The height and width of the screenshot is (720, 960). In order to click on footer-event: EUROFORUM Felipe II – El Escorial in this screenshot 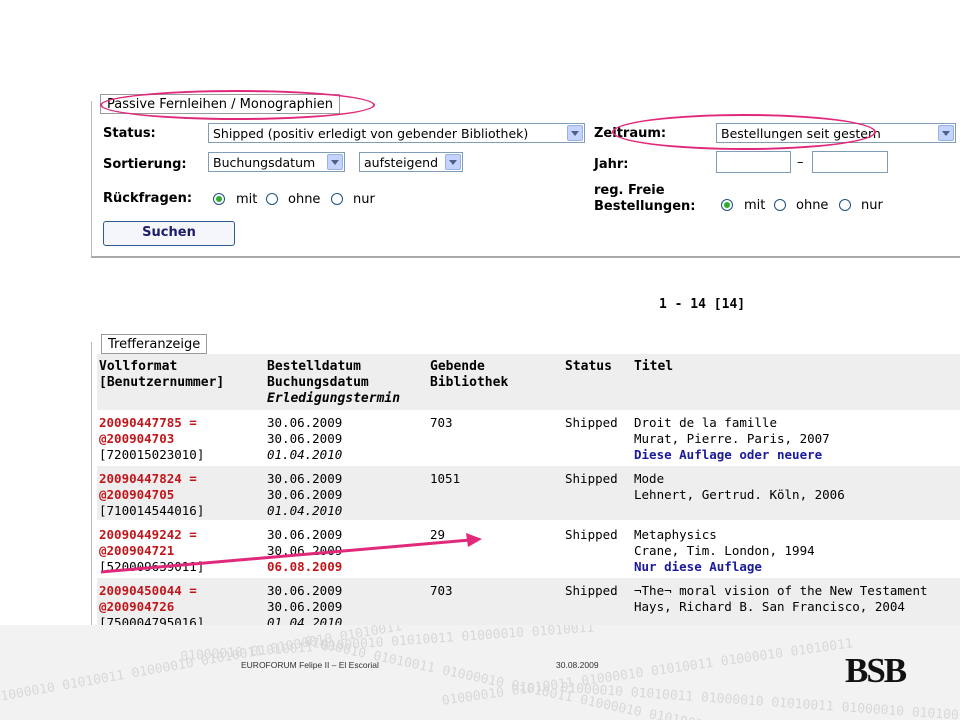, I will do `click(310, 665)`.